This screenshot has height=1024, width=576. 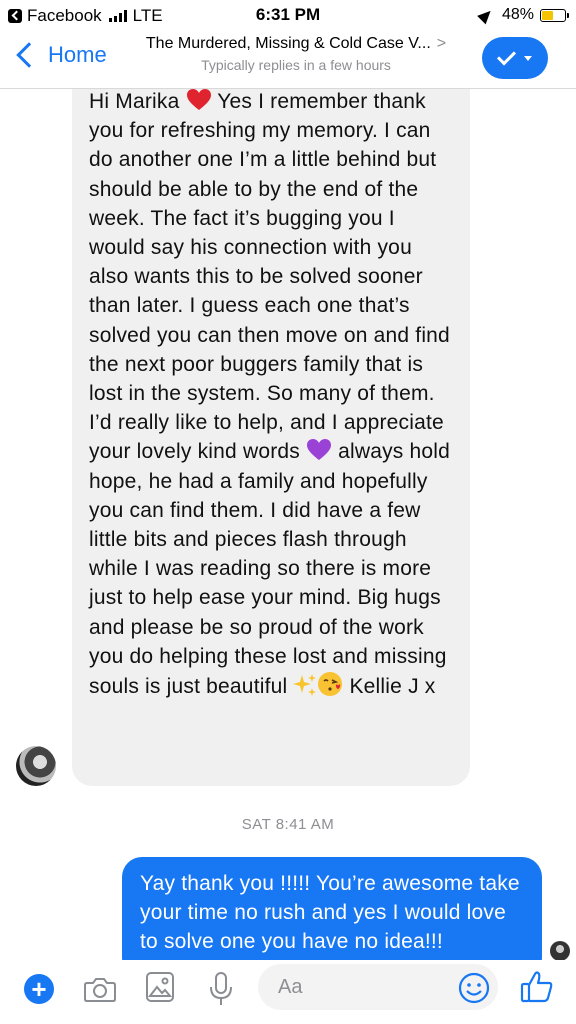 I want to click on battery-icon, so click(x=554, y=15).